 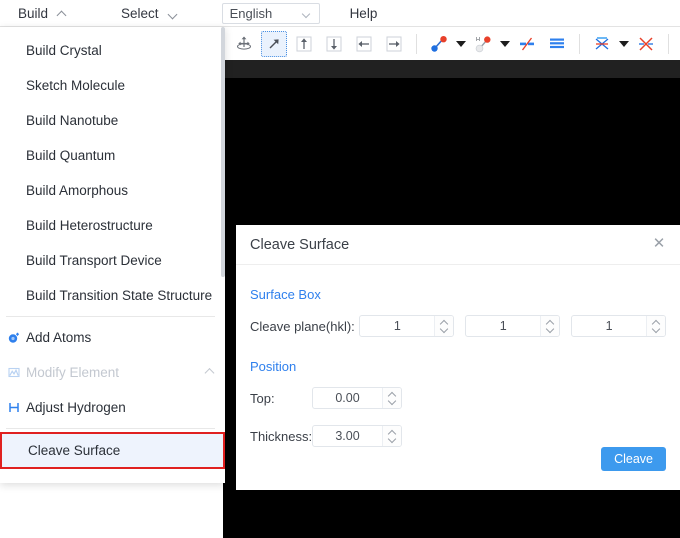 I want to click on menu-item-label: Build Nanotube, so click(x=72, y=120).